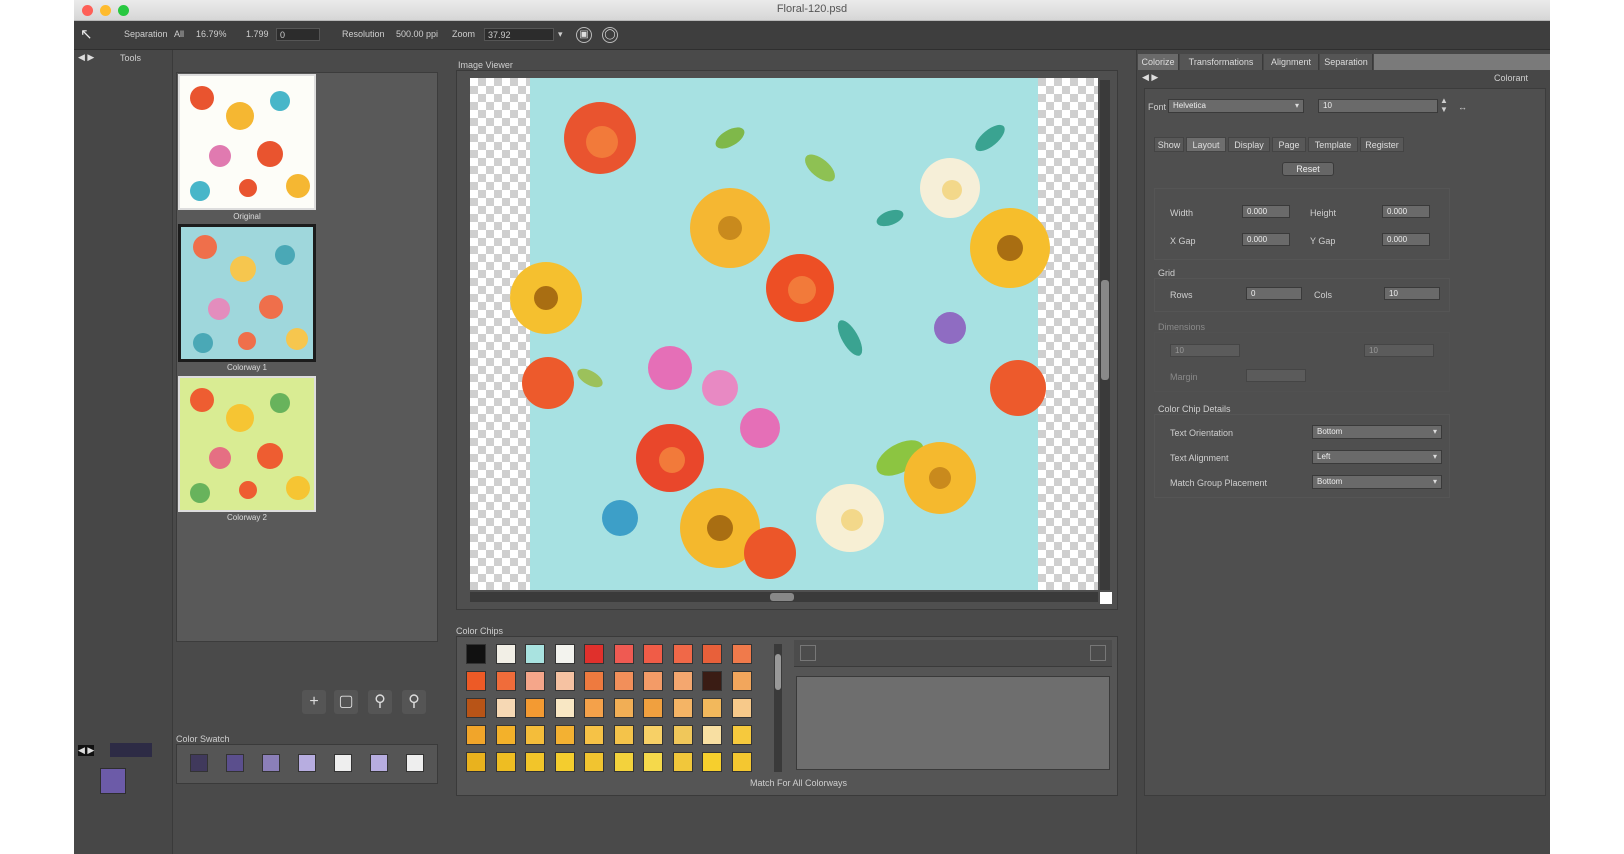 This screenshot has height=854, width=1624. What do you see at coordinates (179, 34) in the screenshot?
I see `separation-select: All` at bounding box center [179, 34].